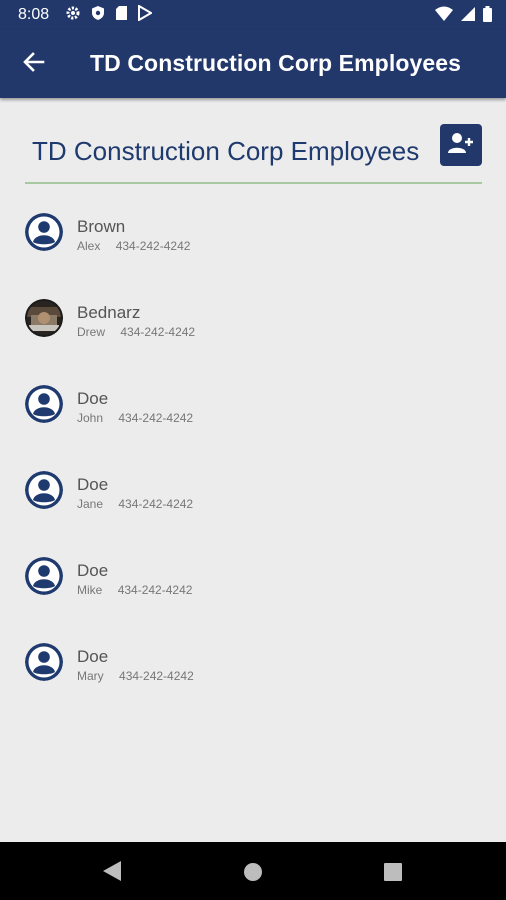 The width and height of the screenshot is (506, 900). Describe the element at coordinates (253, 595) in the screenshot. I see `list-item: Doe Mike 434-242-4242` at that location.